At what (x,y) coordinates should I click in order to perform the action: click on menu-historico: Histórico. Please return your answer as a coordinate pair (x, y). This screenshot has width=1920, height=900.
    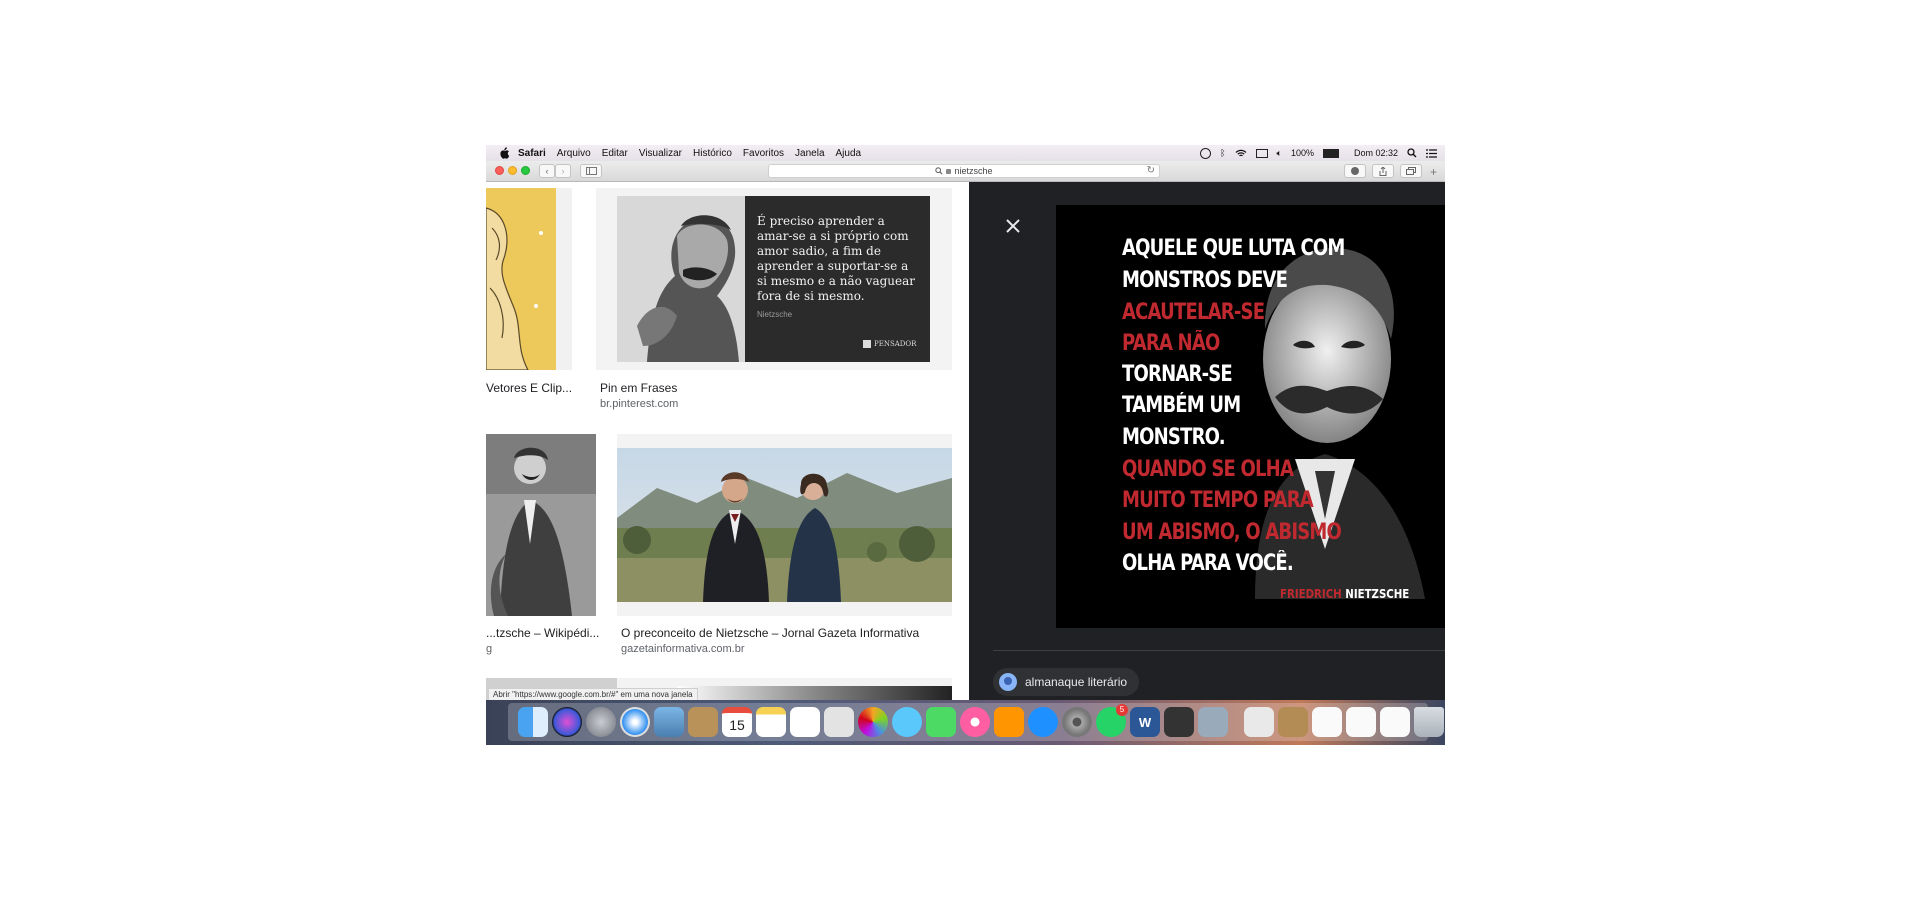
    Looking at the image, I should click on (712, 153).